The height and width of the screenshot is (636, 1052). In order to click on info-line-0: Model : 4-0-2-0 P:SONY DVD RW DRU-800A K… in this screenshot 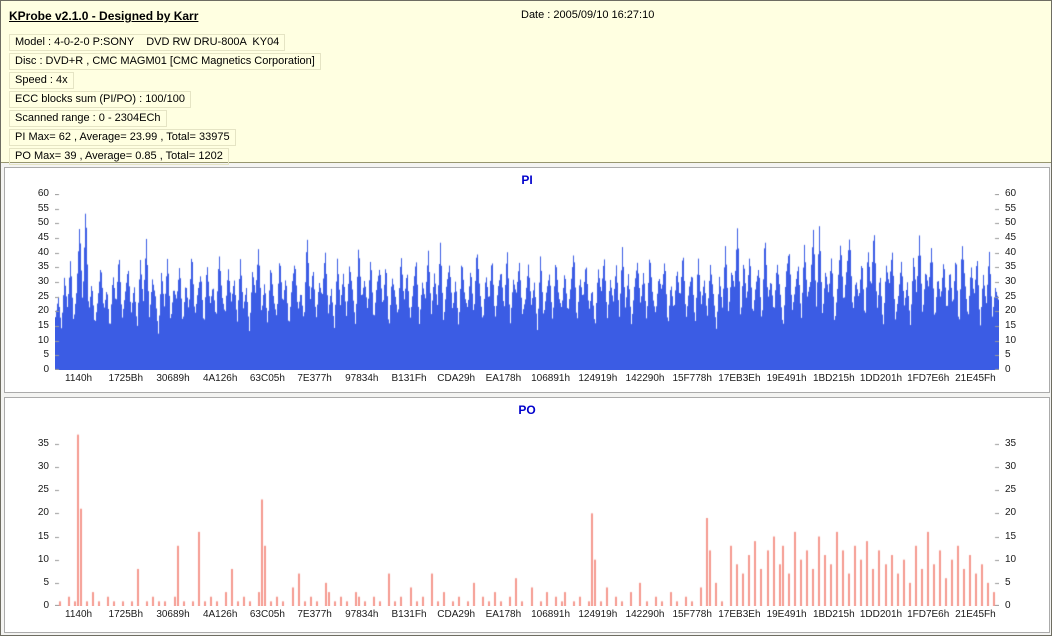, I will do `click(147, 42)`.